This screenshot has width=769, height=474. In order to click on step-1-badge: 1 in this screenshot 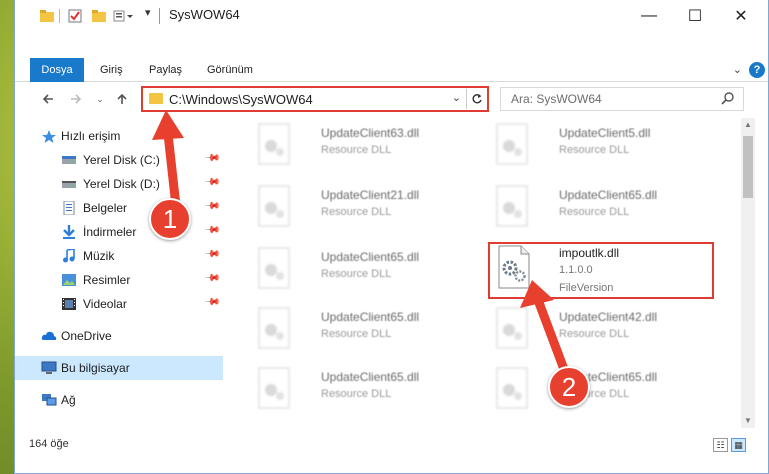, I will do `click(170, 219)`.